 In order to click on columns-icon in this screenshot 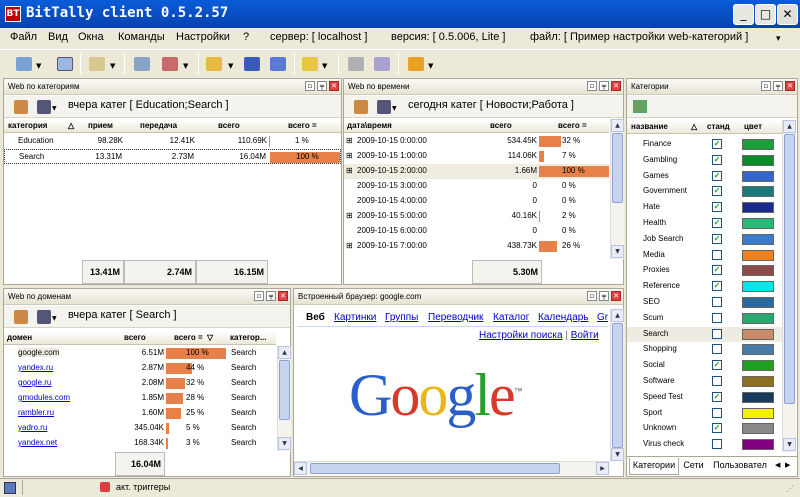, I will do `click(44, 317)`.